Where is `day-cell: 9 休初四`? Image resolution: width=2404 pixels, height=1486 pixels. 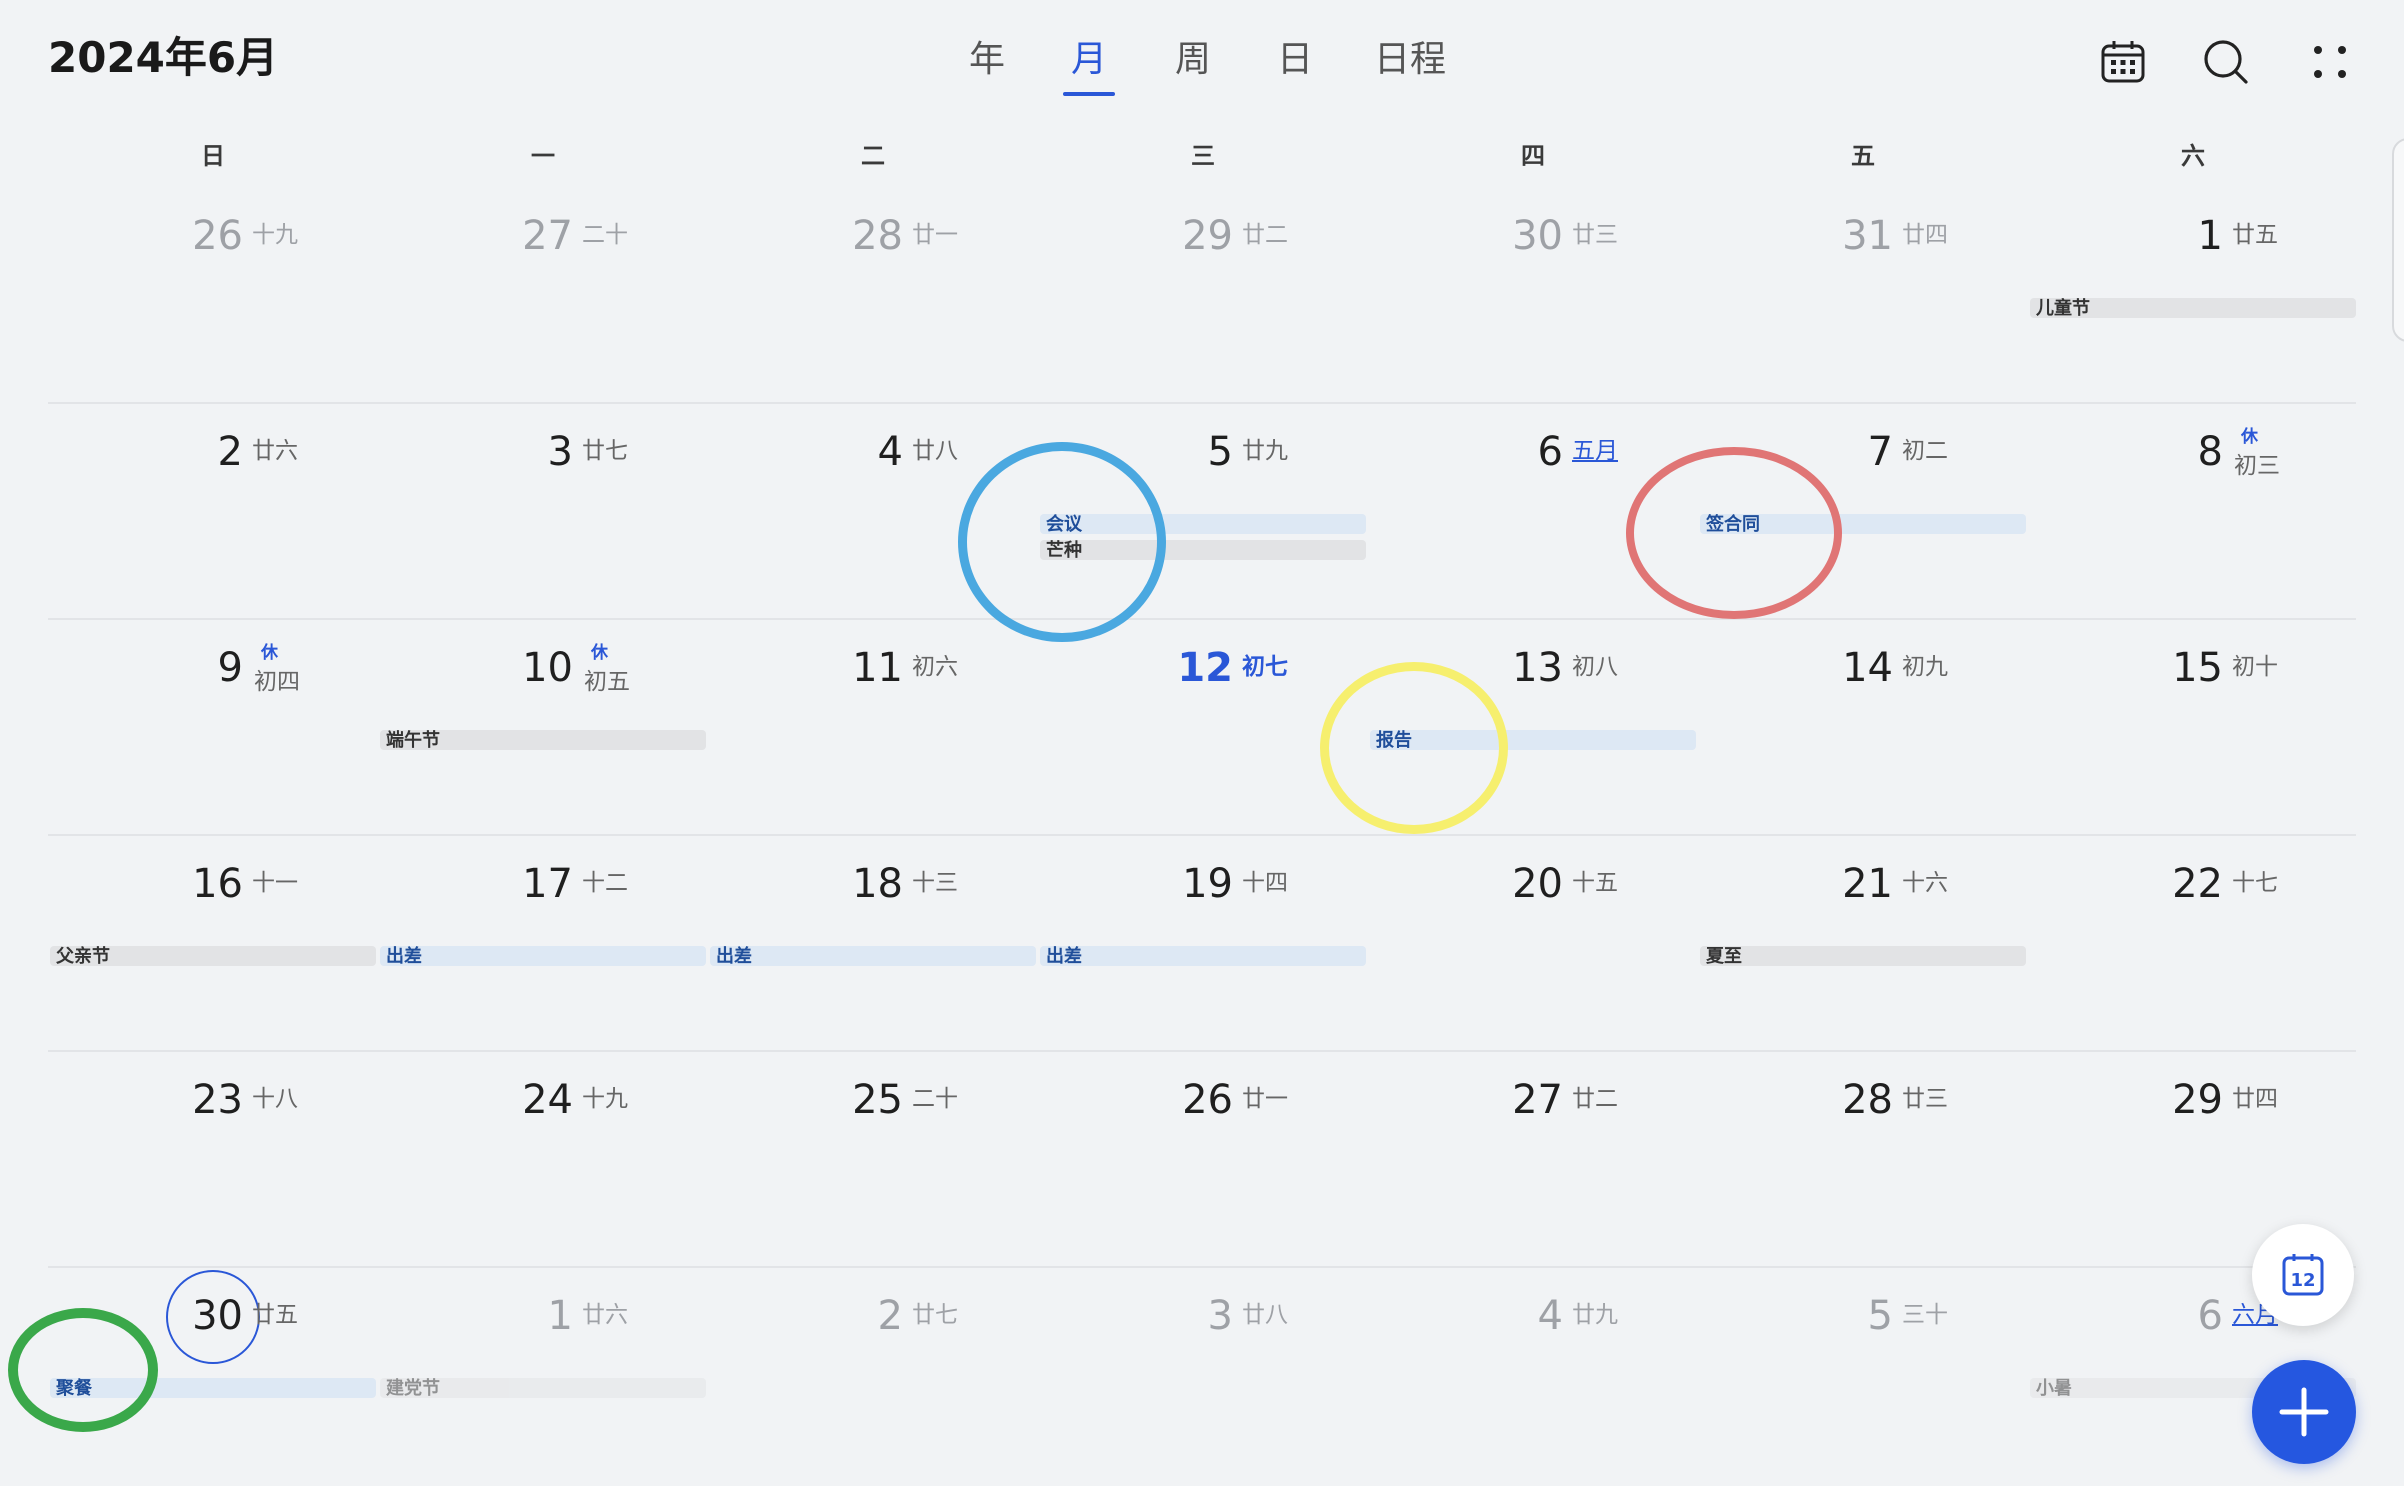
day-cell: 9 休初四 is located at coordinates (213, 730).